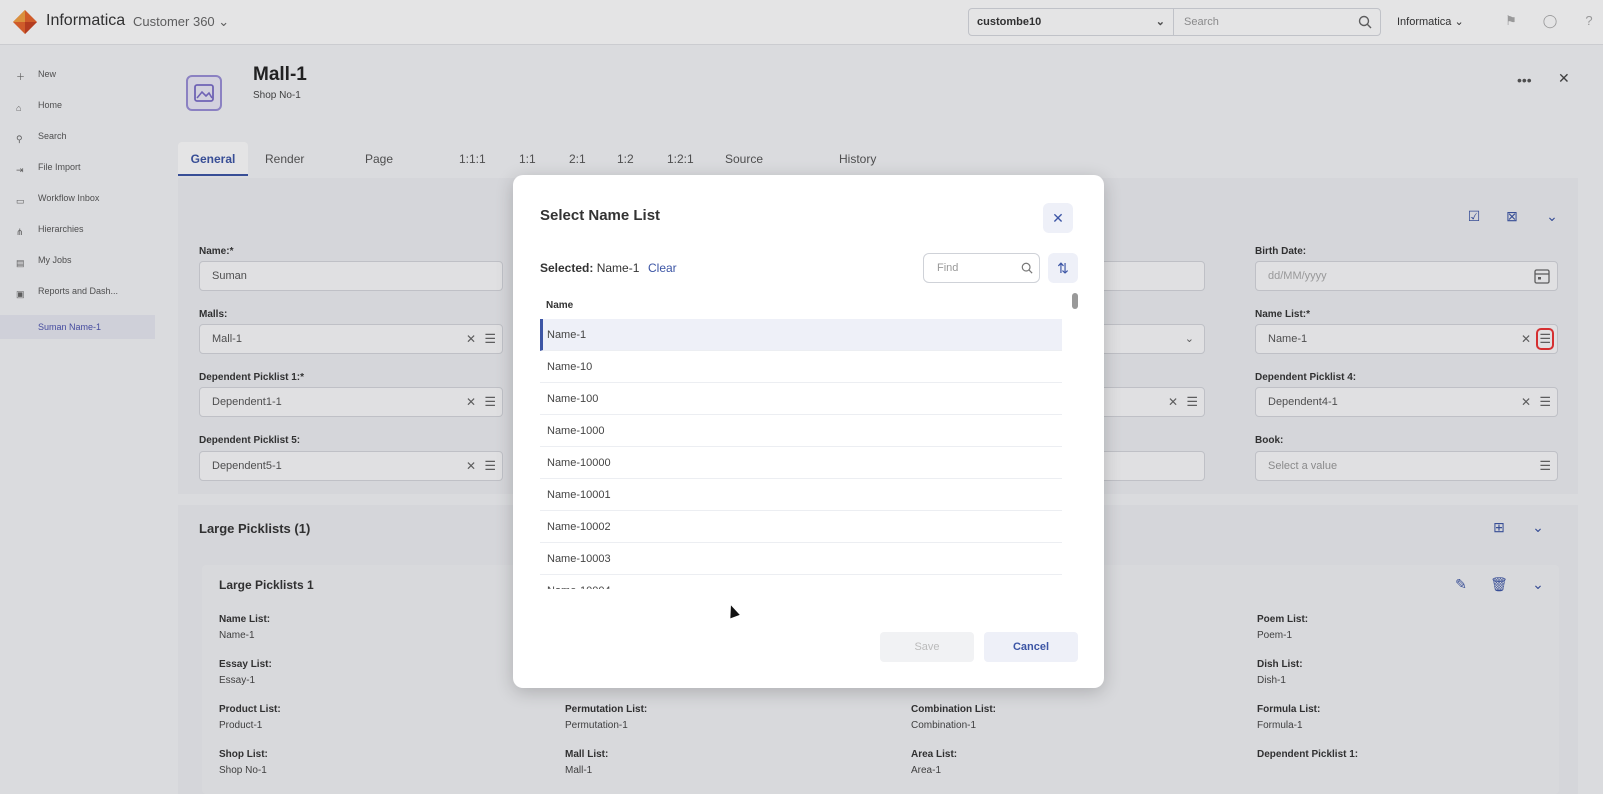 The image size is (1603, 794). What do you see at coordinates (801, 367) in the screenshot?
I see `list-item: Name-10` at bounding box center [801, 367].